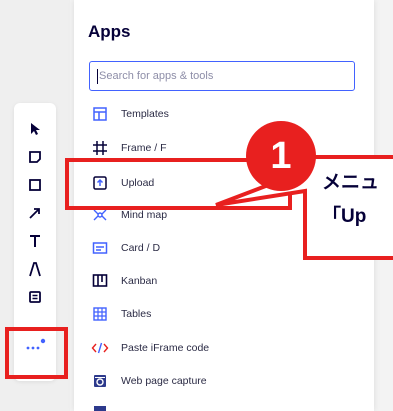 This screenshot has width=393, height=411. What do you see at coordinates (100, 348) in the screenshot?
I see `code-icon` at bounding box center [100, 348].